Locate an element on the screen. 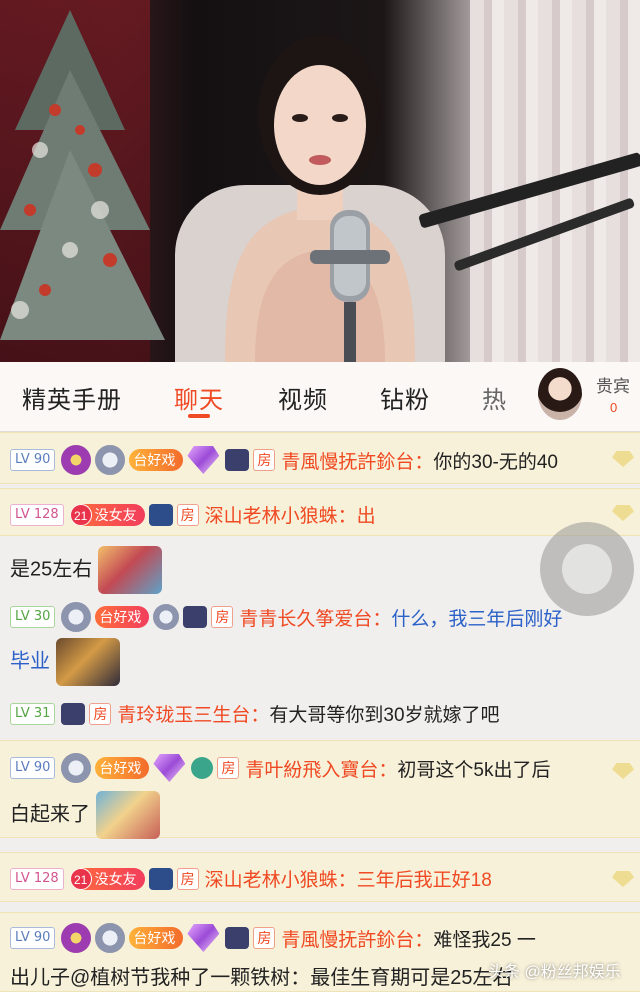 This screenshot has width=640, height=992. message-continuation: 出儿子@植树节我种了一颗铁树：最佳生育期可是25左右 is located at coordinates (261, 978).